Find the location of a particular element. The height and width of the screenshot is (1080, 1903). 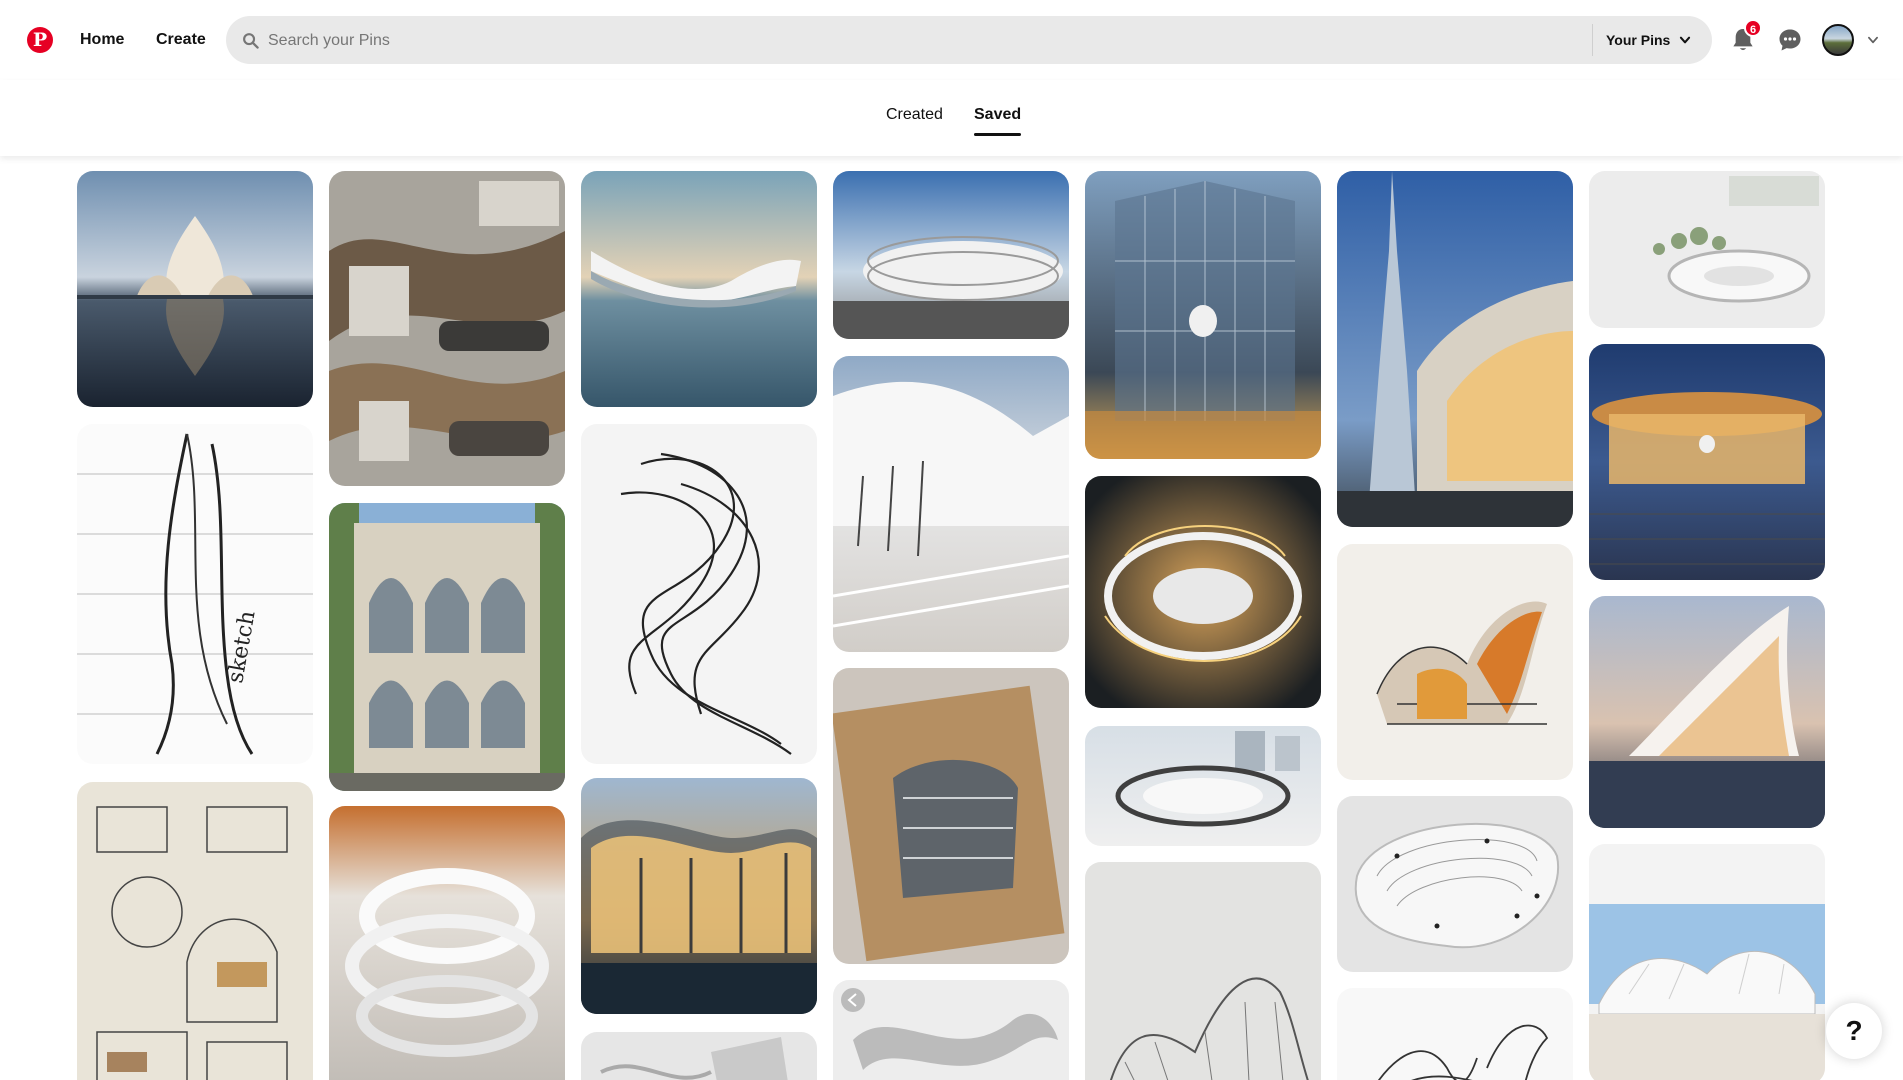

search-bar: Your Pins is located at coordinates (969, 41).